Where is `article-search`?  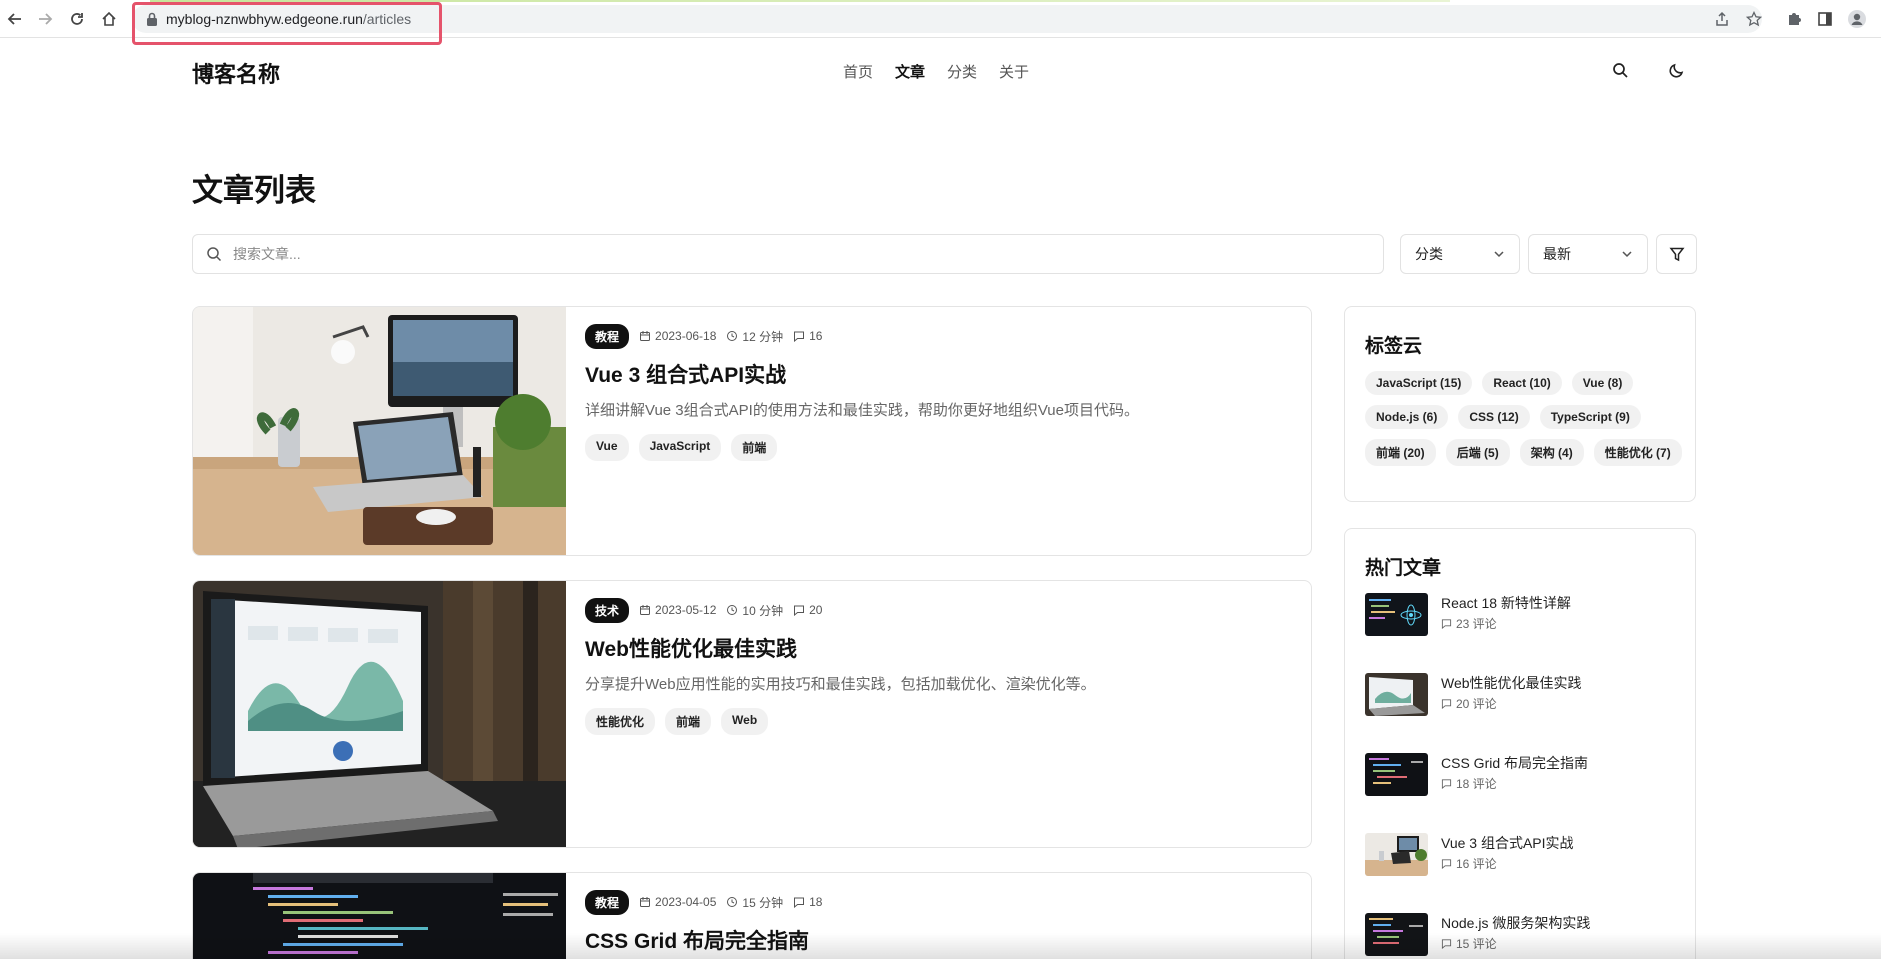 article-search is located at coordinates (788, 254).